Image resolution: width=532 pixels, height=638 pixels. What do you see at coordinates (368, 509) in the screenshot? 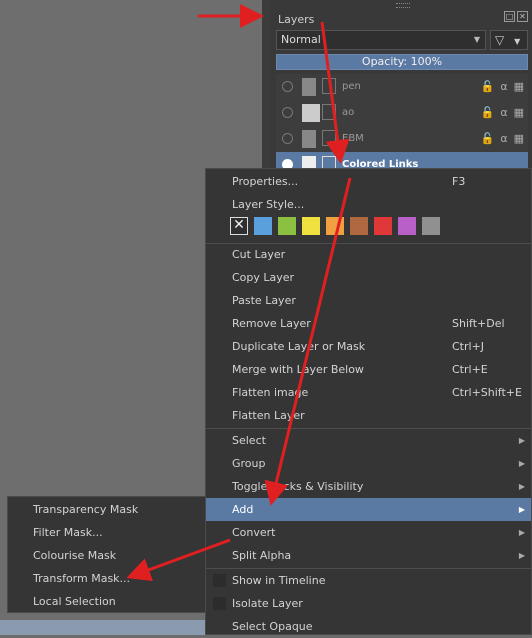
I see `menu-item-add: Add ▶` at bounding box center [368, 509].